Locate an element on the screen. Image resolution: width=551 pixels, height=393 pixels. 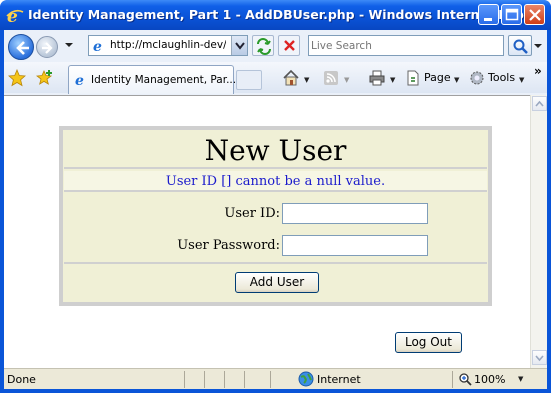
form-message-row: User ID [] cannot be a null value. is located at coordinates (275, 181).